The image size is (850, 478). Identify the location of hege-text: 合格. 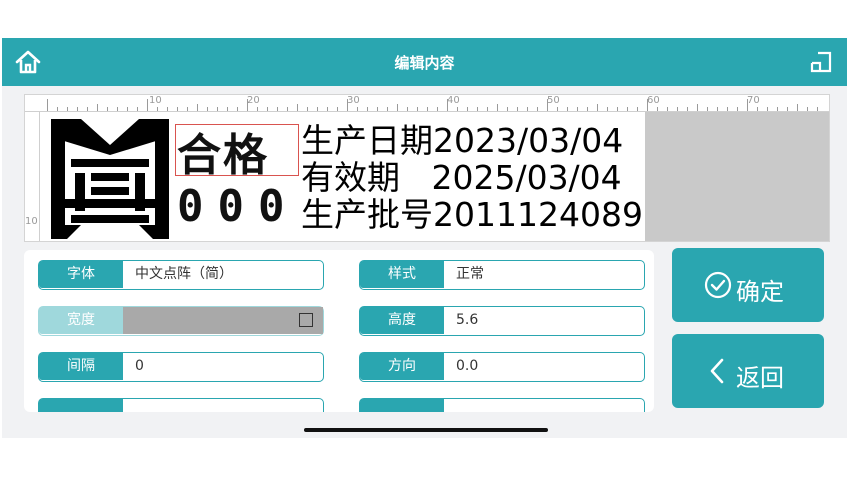
(223, 155).